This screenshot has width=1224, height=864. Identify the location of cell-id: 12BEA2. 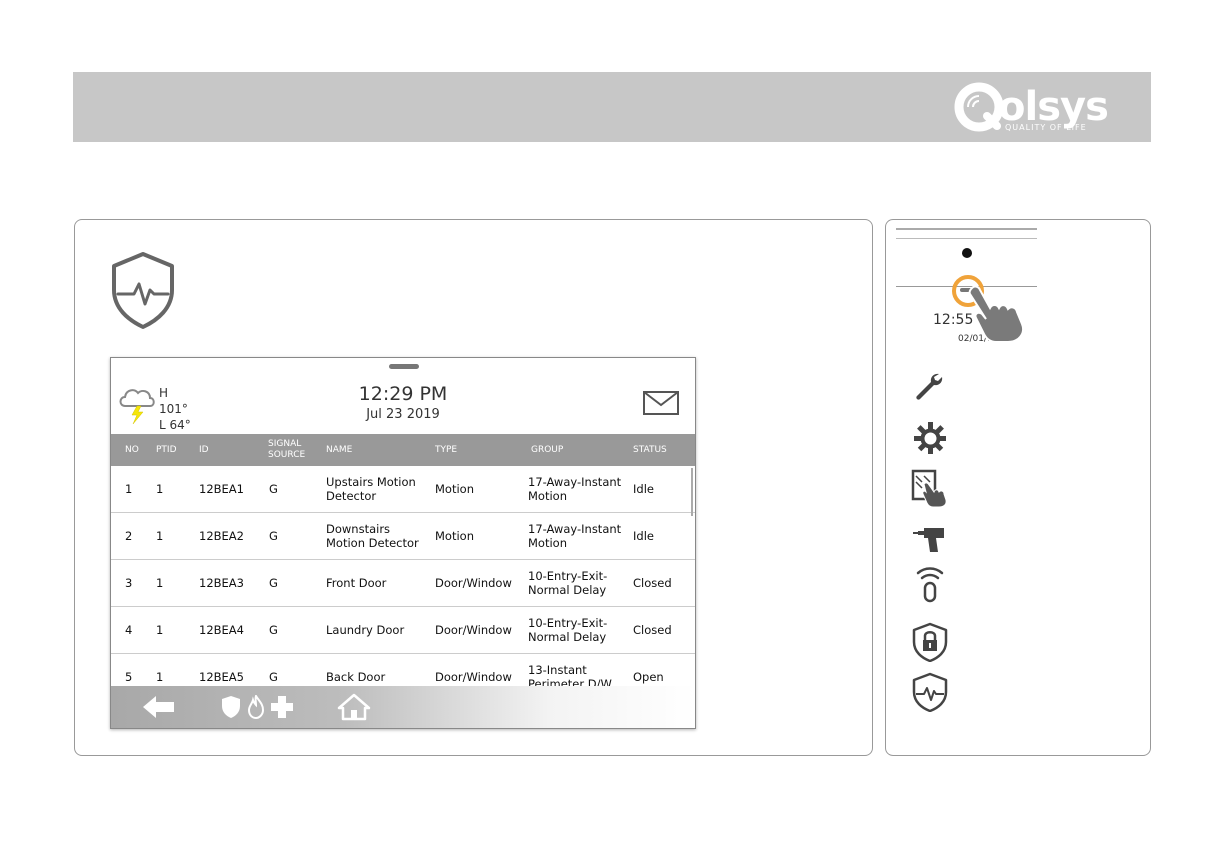
(221, 536).